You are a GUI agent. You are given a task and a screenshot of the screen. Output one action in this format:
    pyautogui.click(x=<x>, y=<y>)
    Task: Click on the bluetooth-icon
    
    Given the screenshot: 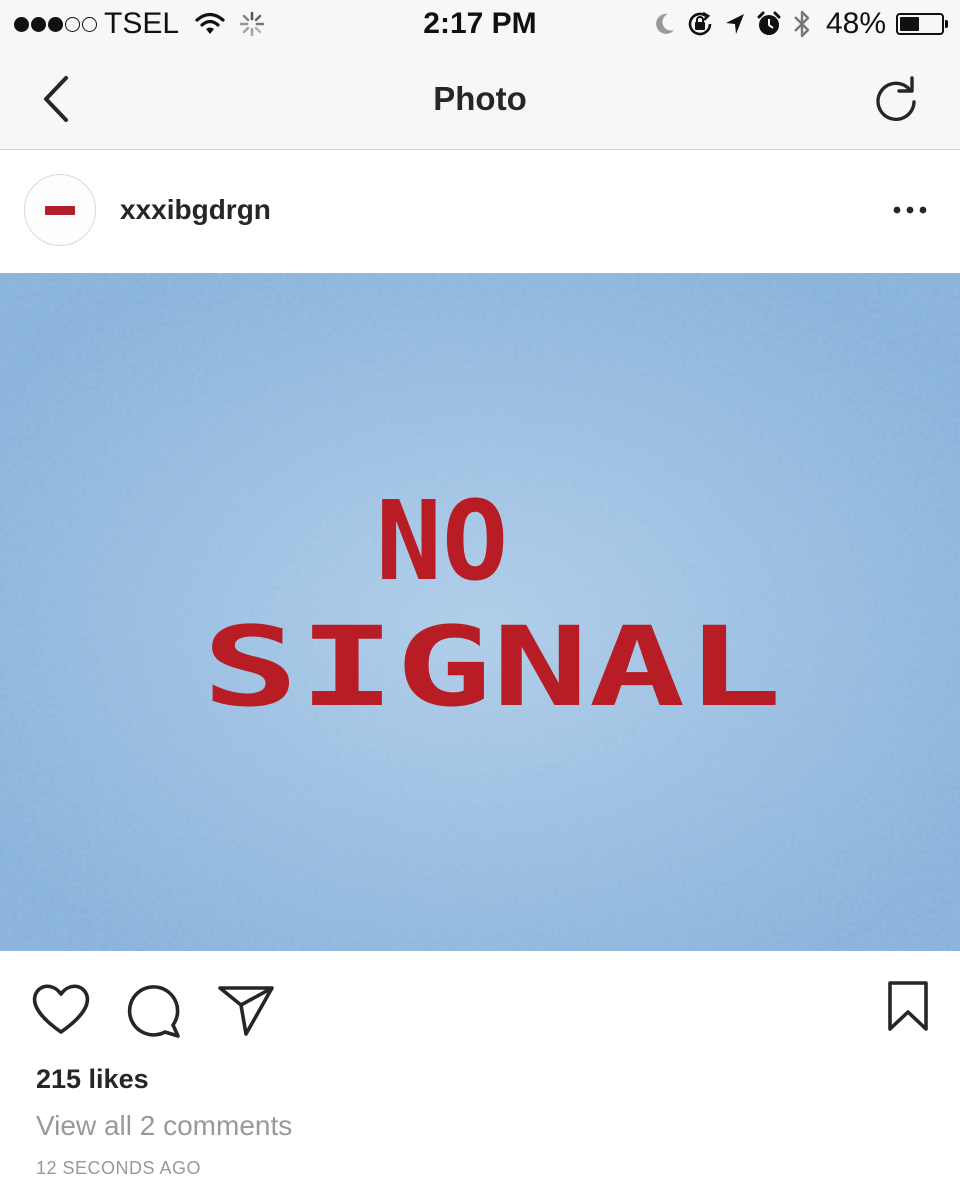 What is the action you would take?
    pyautogui.click(x=802, y=24)
    